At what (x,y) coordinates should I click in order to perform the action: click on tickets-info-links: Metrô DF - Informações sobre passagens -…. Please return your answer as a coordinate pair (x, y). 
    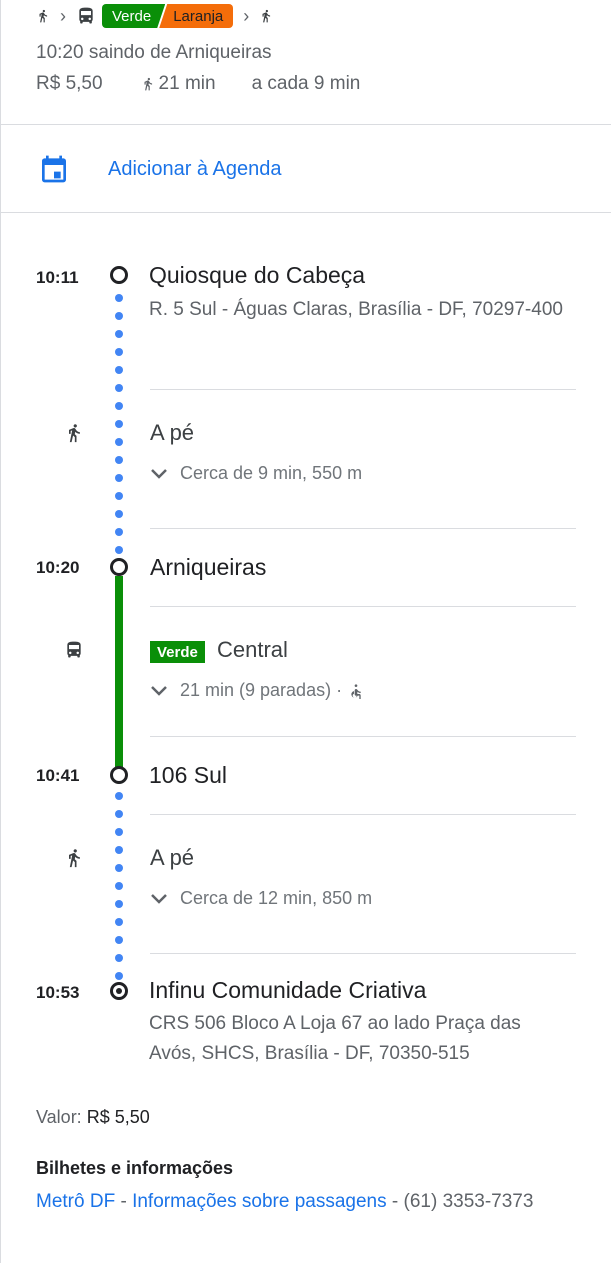
    Looking at the image, I should click on (284, 1202).